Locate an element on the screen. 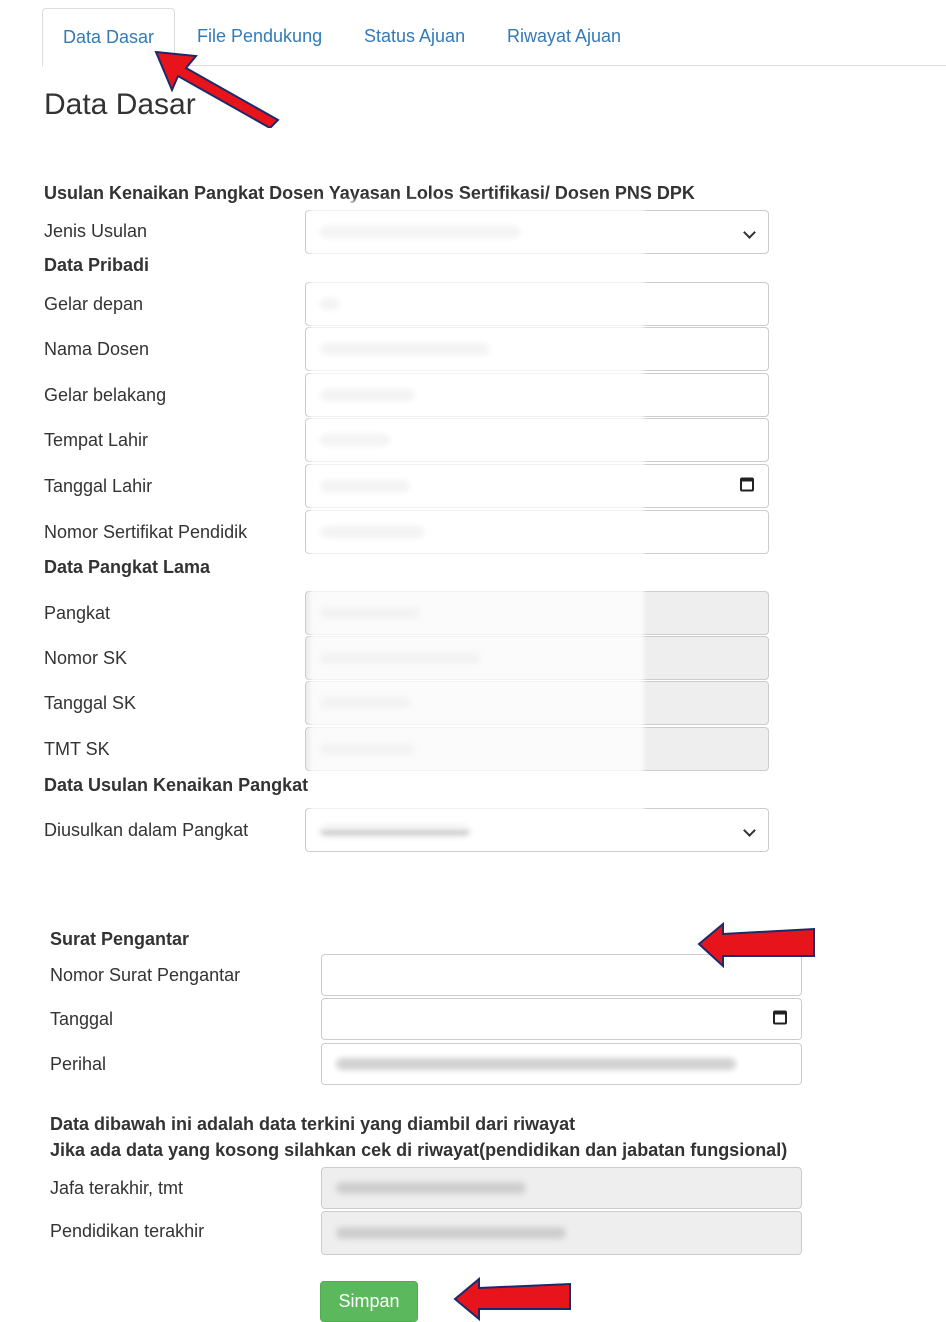  pendidikan-label: Pendidikan terakhir is located at coordinates (127, 1231).